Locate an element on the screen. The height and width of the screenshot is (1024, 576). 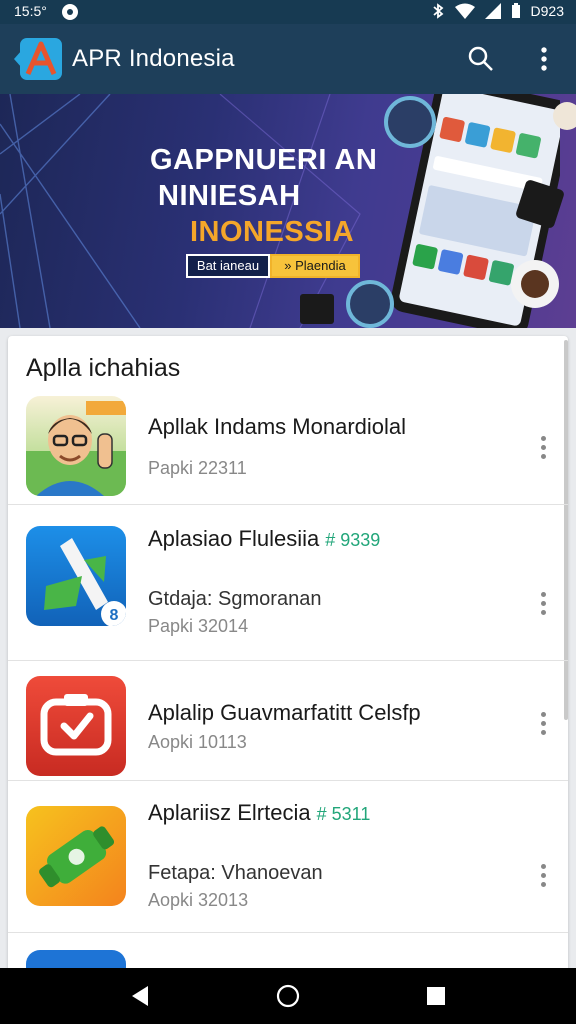
item-meta: Aopki 10113 is located at coordinates (197, 742).